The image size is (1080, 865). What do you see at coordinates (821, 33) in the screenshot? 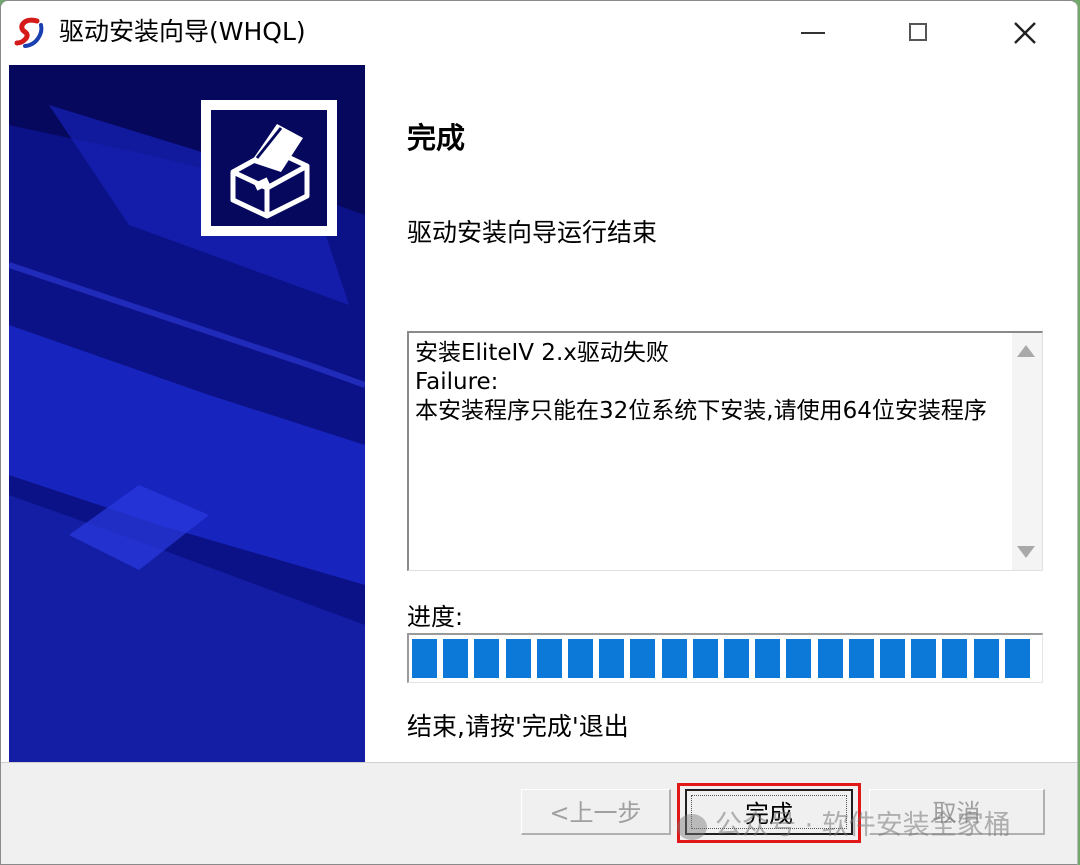
I see `minimize-icon` at bounding box center [821, 33].